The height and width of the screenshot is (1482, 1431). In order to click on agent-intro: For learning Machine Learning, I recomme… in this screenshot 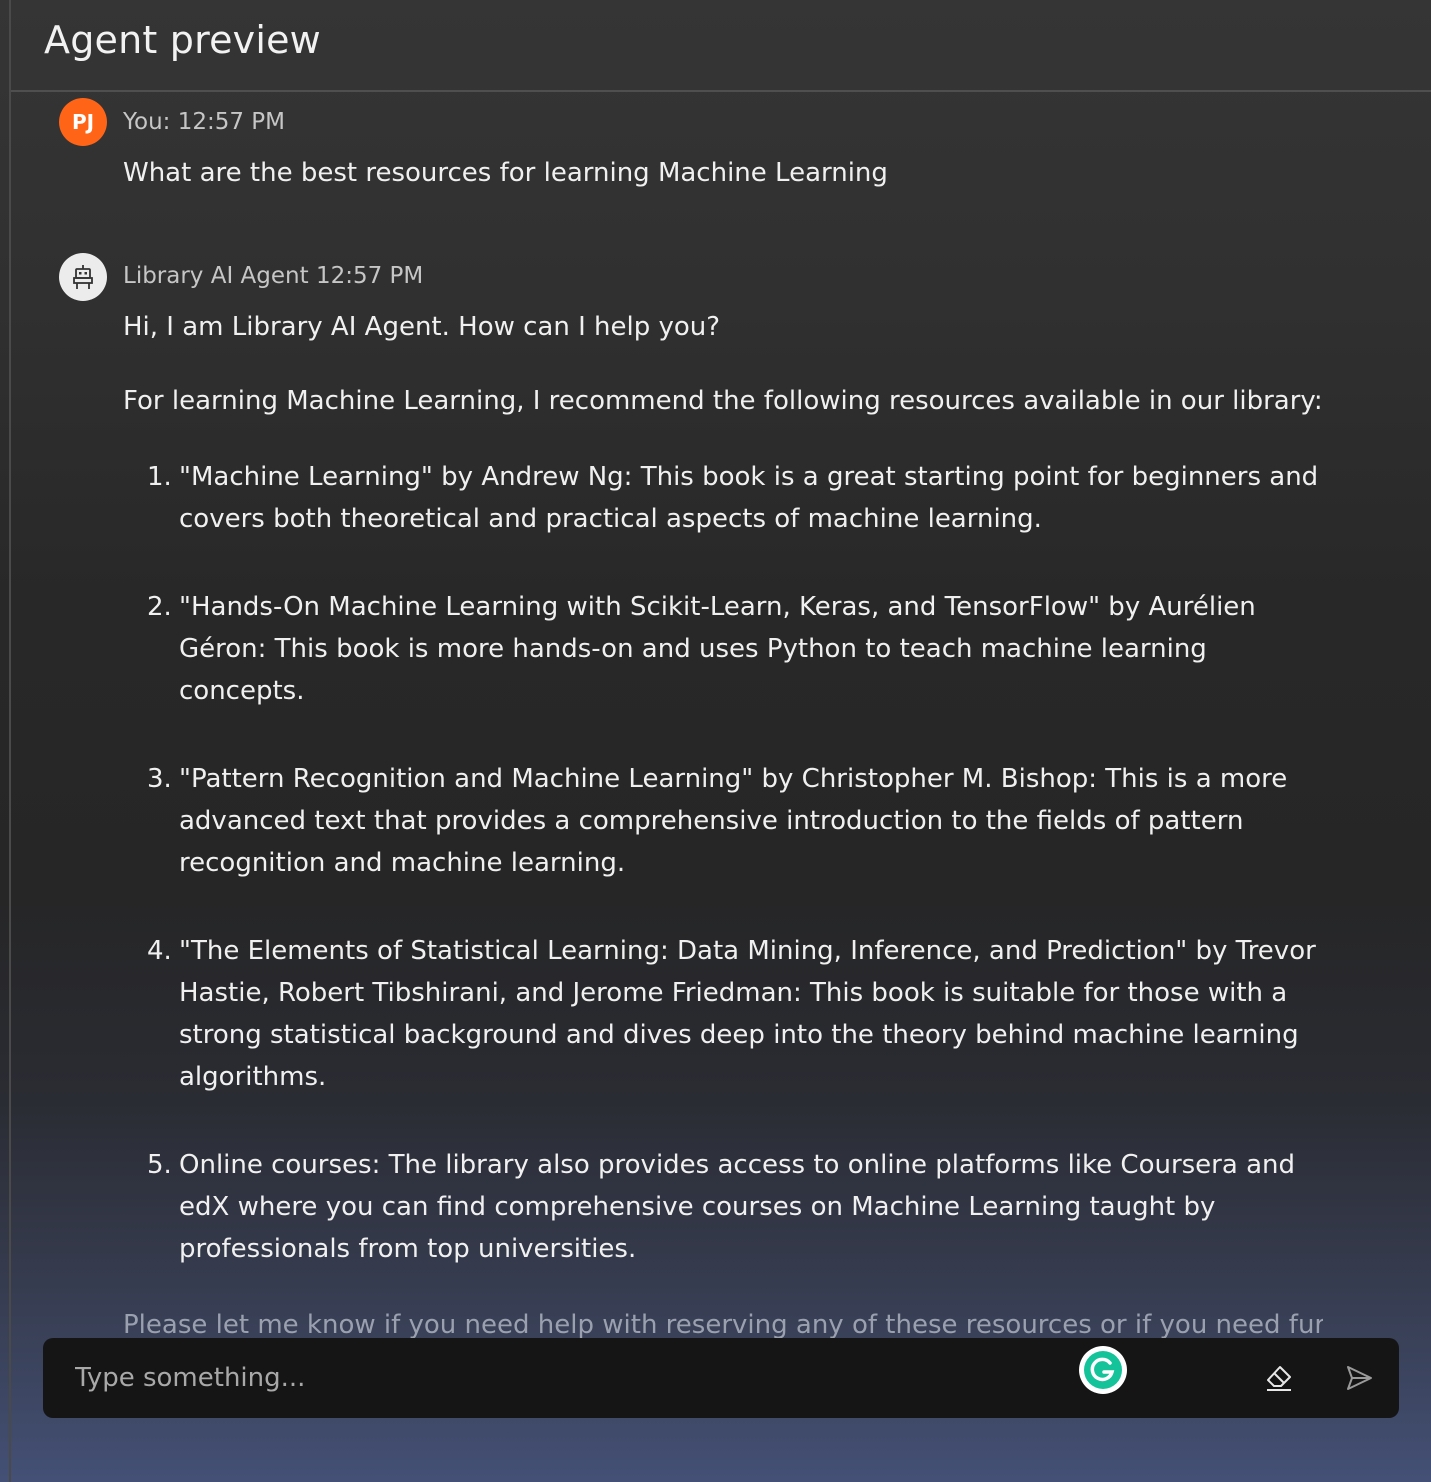, I will do `click(723, 401)`.